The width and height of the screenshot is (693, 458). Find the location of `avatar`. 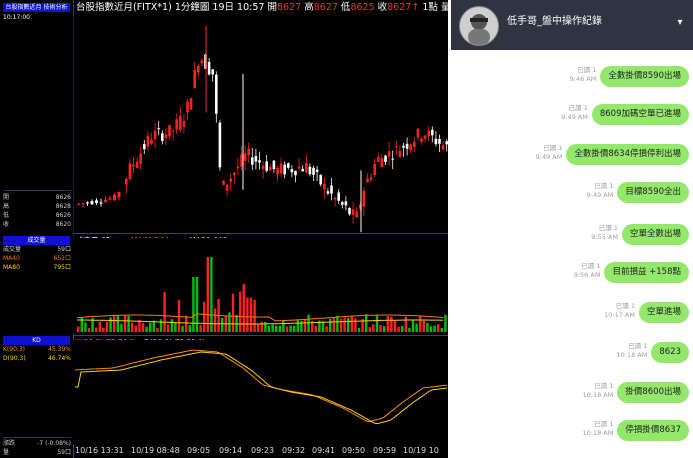

avatar is located at coordinates (479, 26).